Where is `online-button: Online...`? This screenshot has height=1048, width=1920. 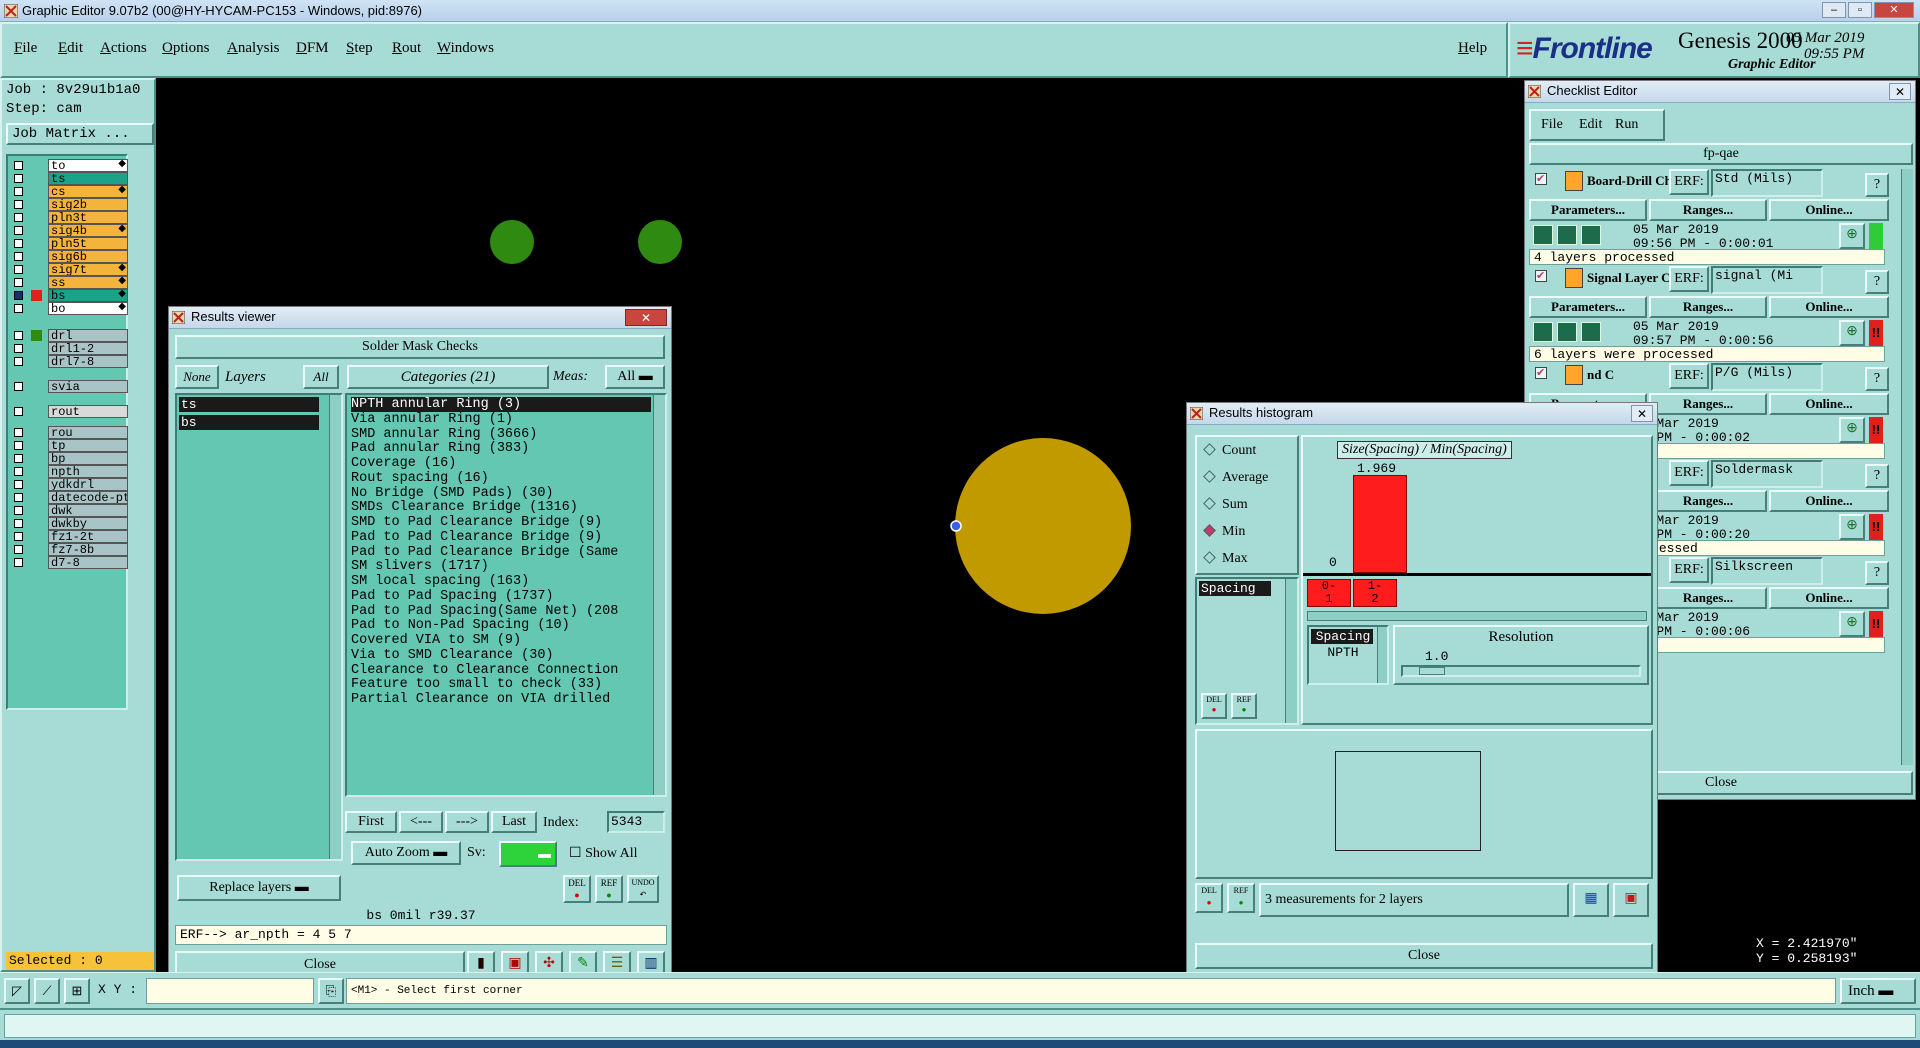
online-button: Online... is located at coordinates (1829, 598).